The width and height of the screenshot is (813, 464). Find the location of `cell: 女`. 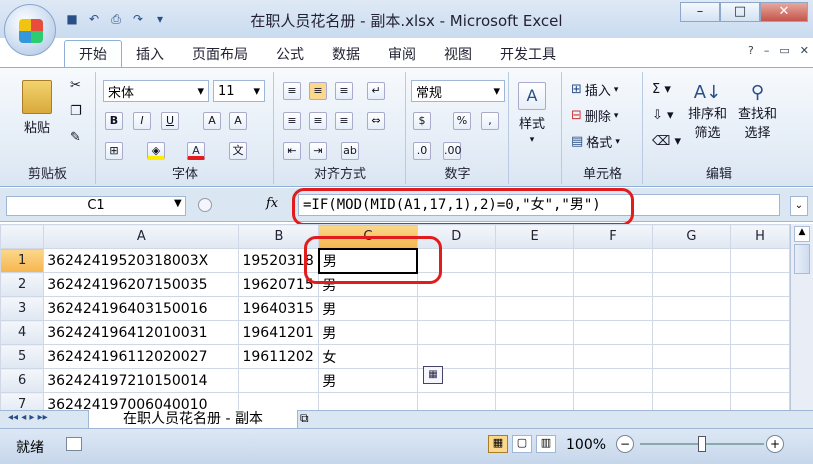

cell: 女 is located at coordinates (368, 356).